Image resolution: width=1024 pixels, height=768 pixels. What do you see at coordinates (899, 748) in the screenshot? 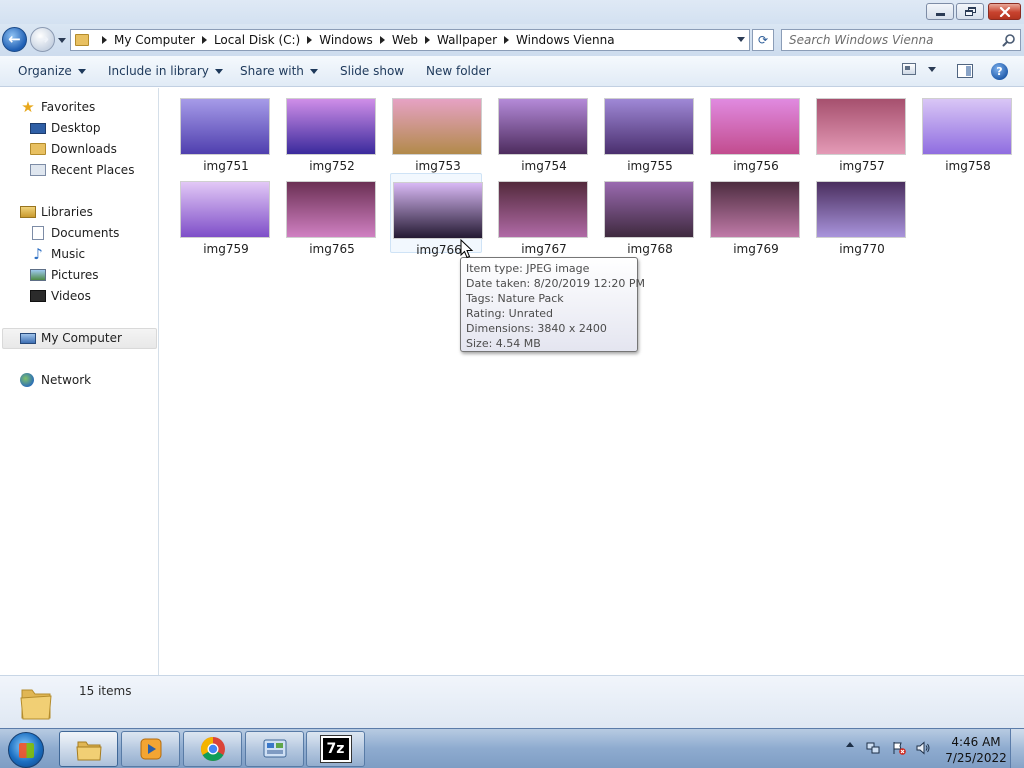
I see `action-center-icon` at bounding box center [899, 748].